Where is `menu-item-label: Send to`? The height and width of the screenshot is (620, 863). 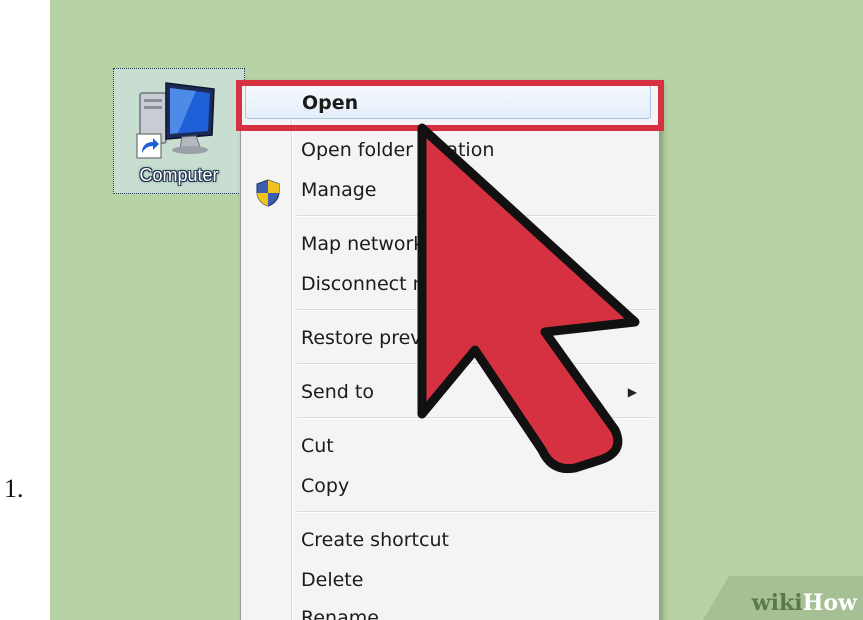
menu-item-label: Send to is located at coordinates (337, 392).